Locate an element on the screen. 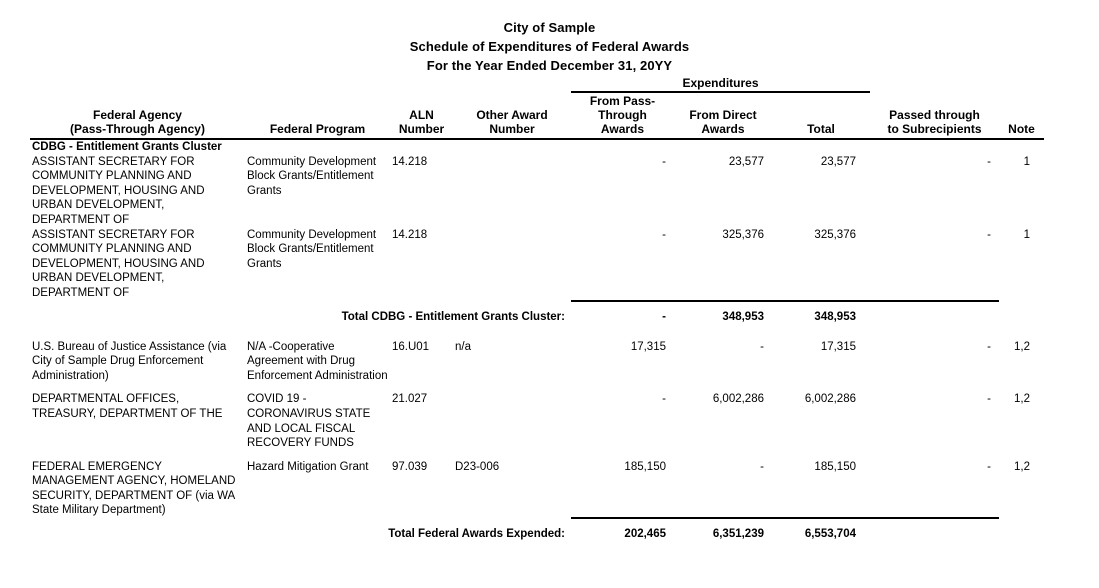 This screenshot has height=588, width=1099. header-aln-line2: Number is located at coordinates (421, 129).